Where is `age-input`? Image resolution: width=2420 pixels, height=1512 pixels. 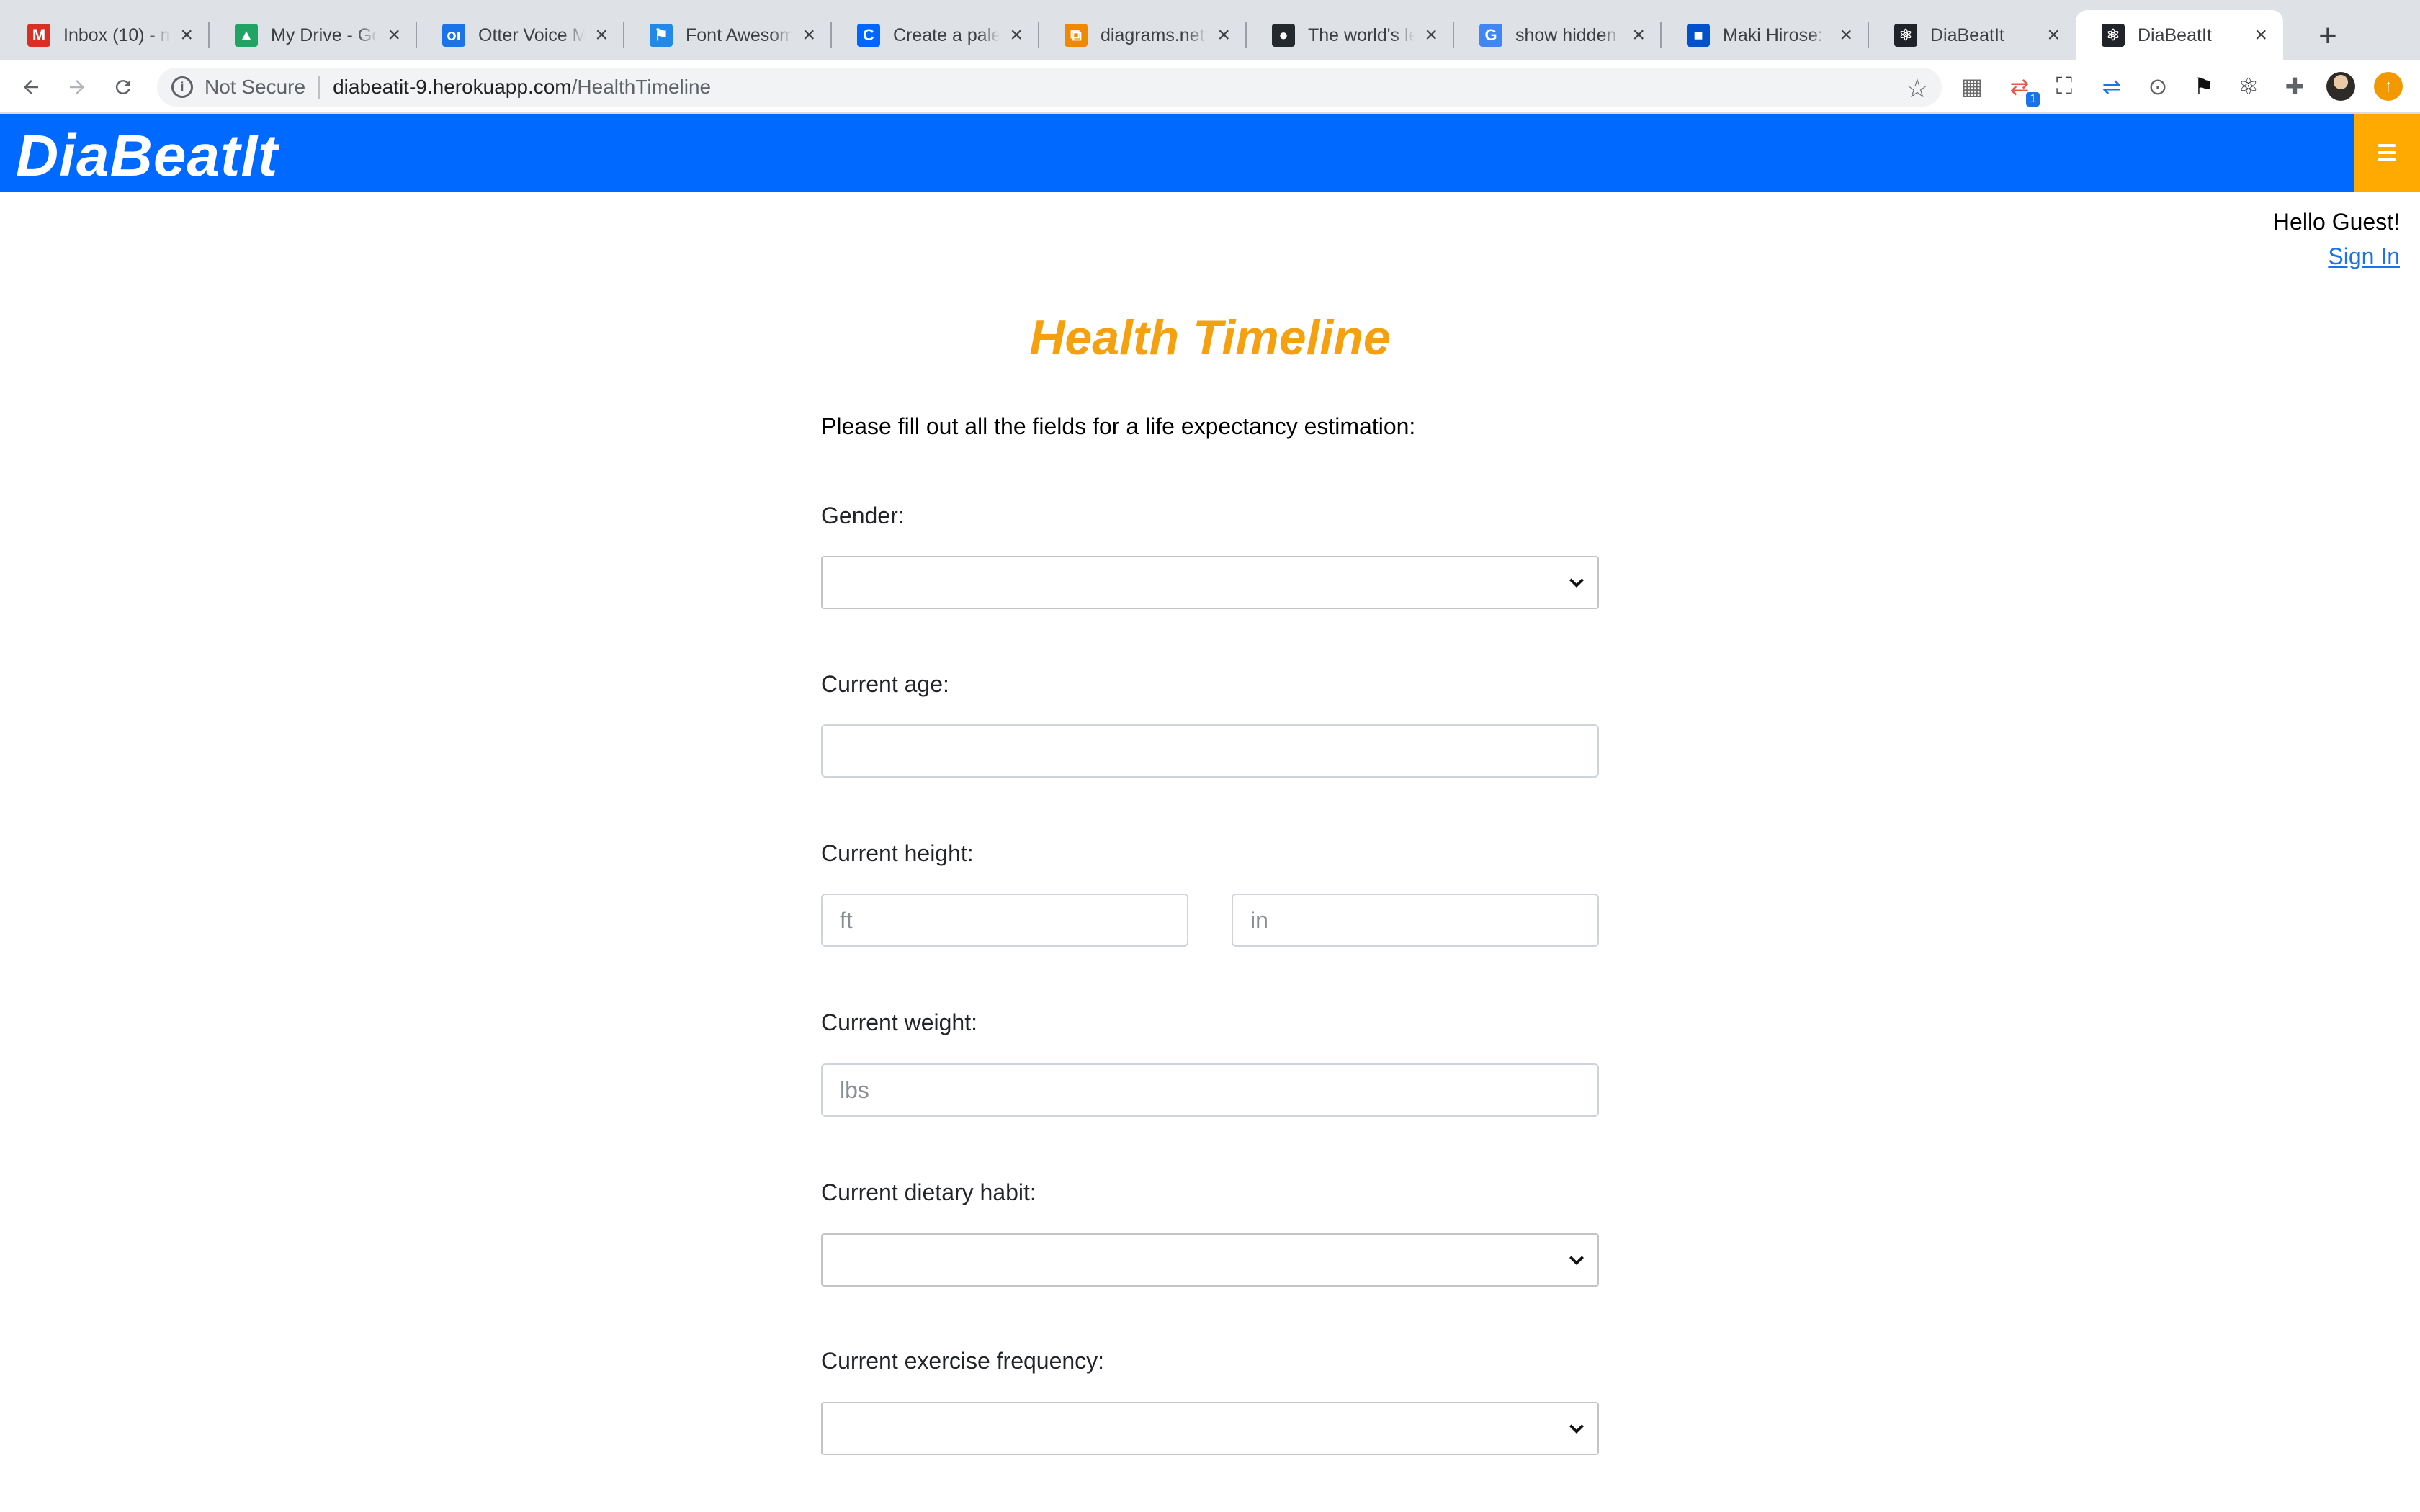
age-input is located at coordinates (1210, 751).